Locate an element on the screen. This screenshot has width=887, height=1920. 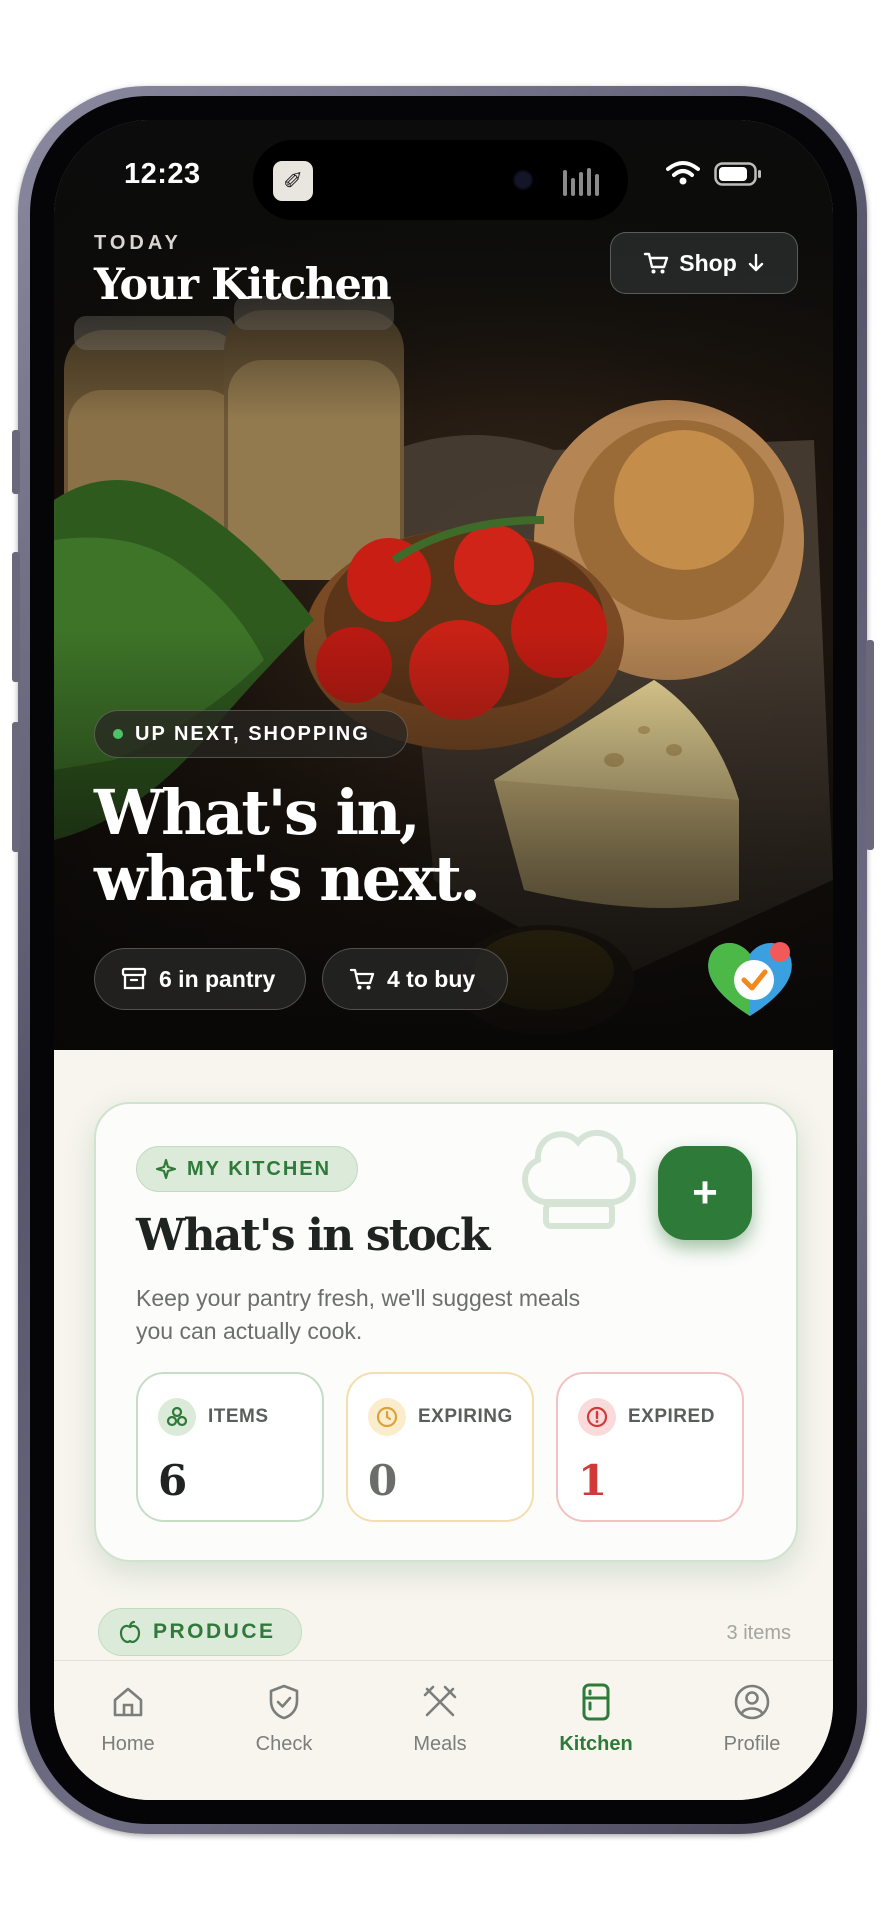
expiring-value: 0 is located at coordinates (383, 1480).